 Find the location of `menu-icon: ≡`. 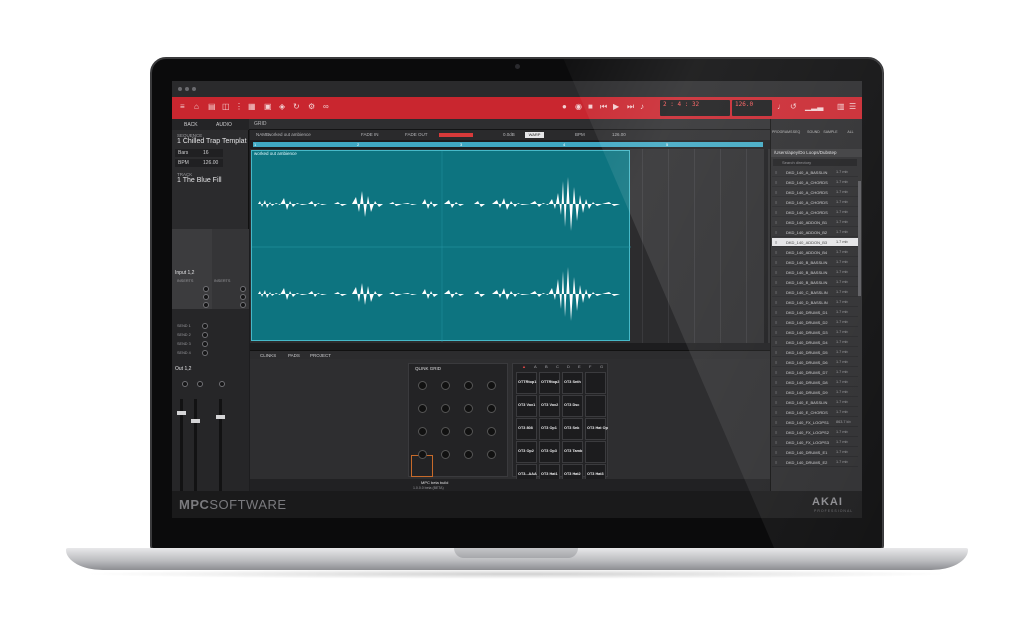

menu-icon: ≡ is located at coordinates (182, 107).